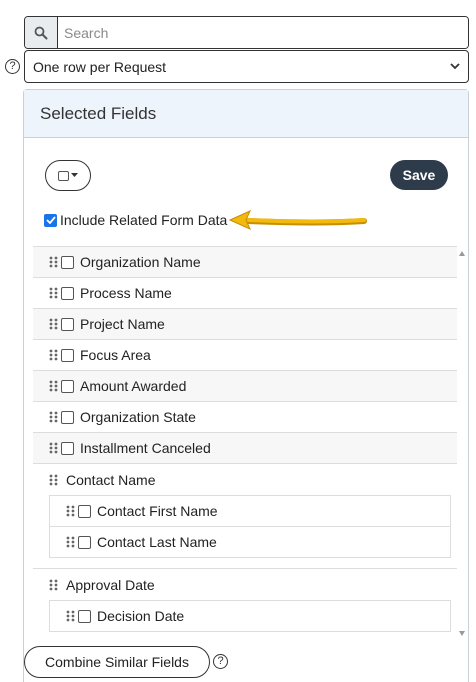 Image resolution: width=476 pixels, height=682 pixels. What do you see at coordinates (245, 262) in the screenshot?
I see `field-row: Organization Name` at bounding box center [245, 262].